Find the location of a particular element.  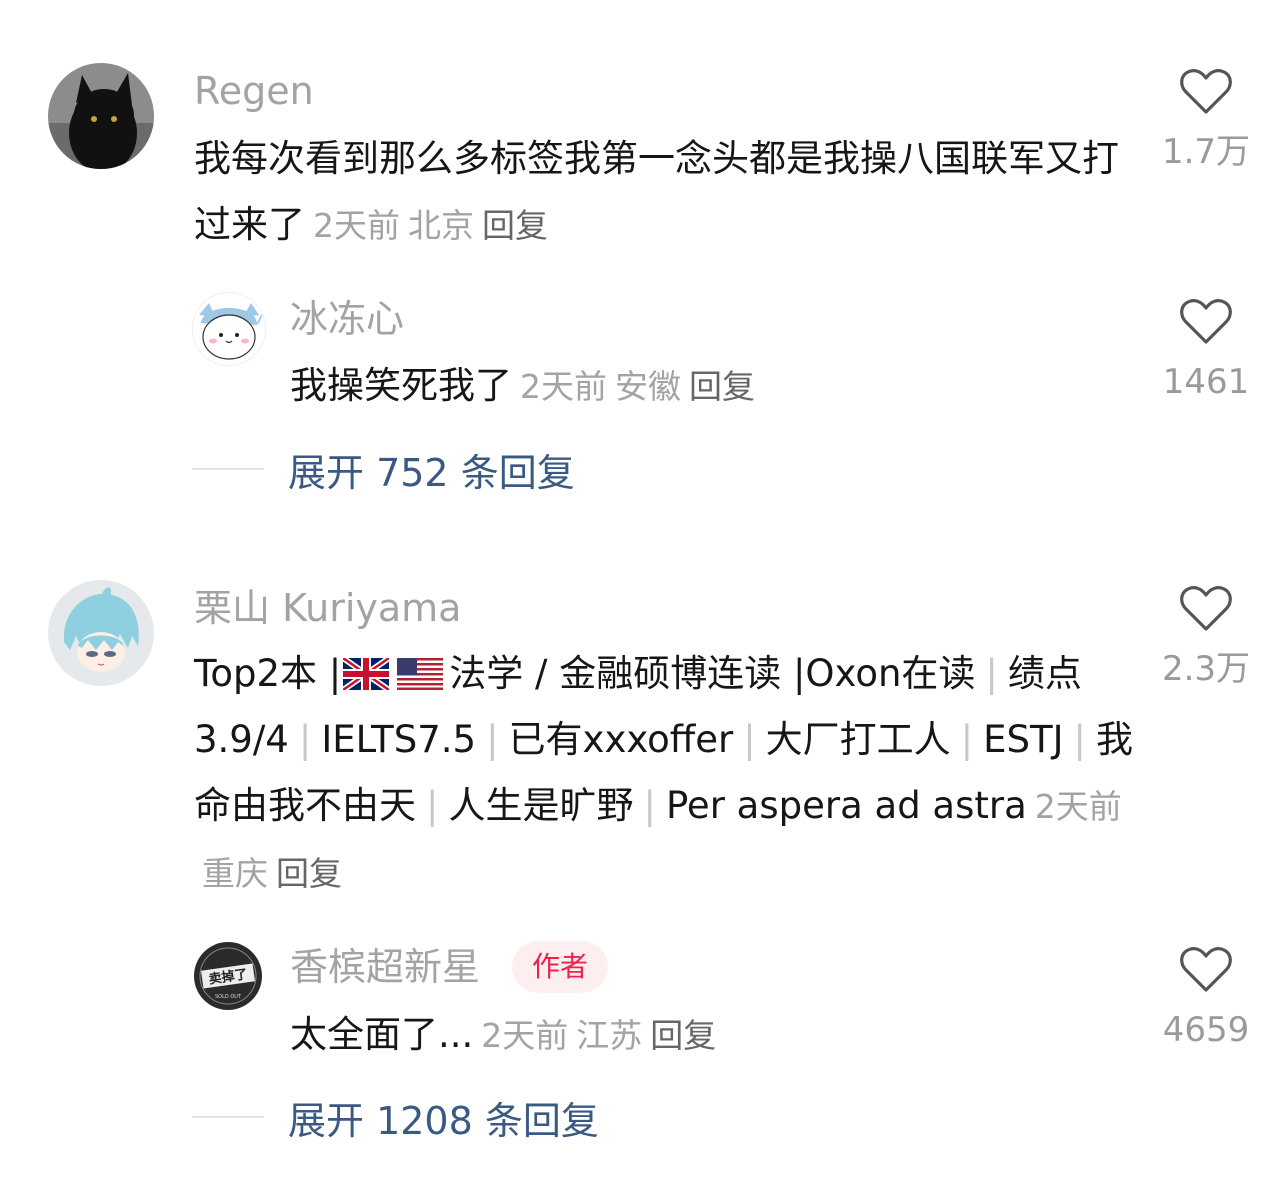

like-button: 1461 is located at coordinates (1206, 351).